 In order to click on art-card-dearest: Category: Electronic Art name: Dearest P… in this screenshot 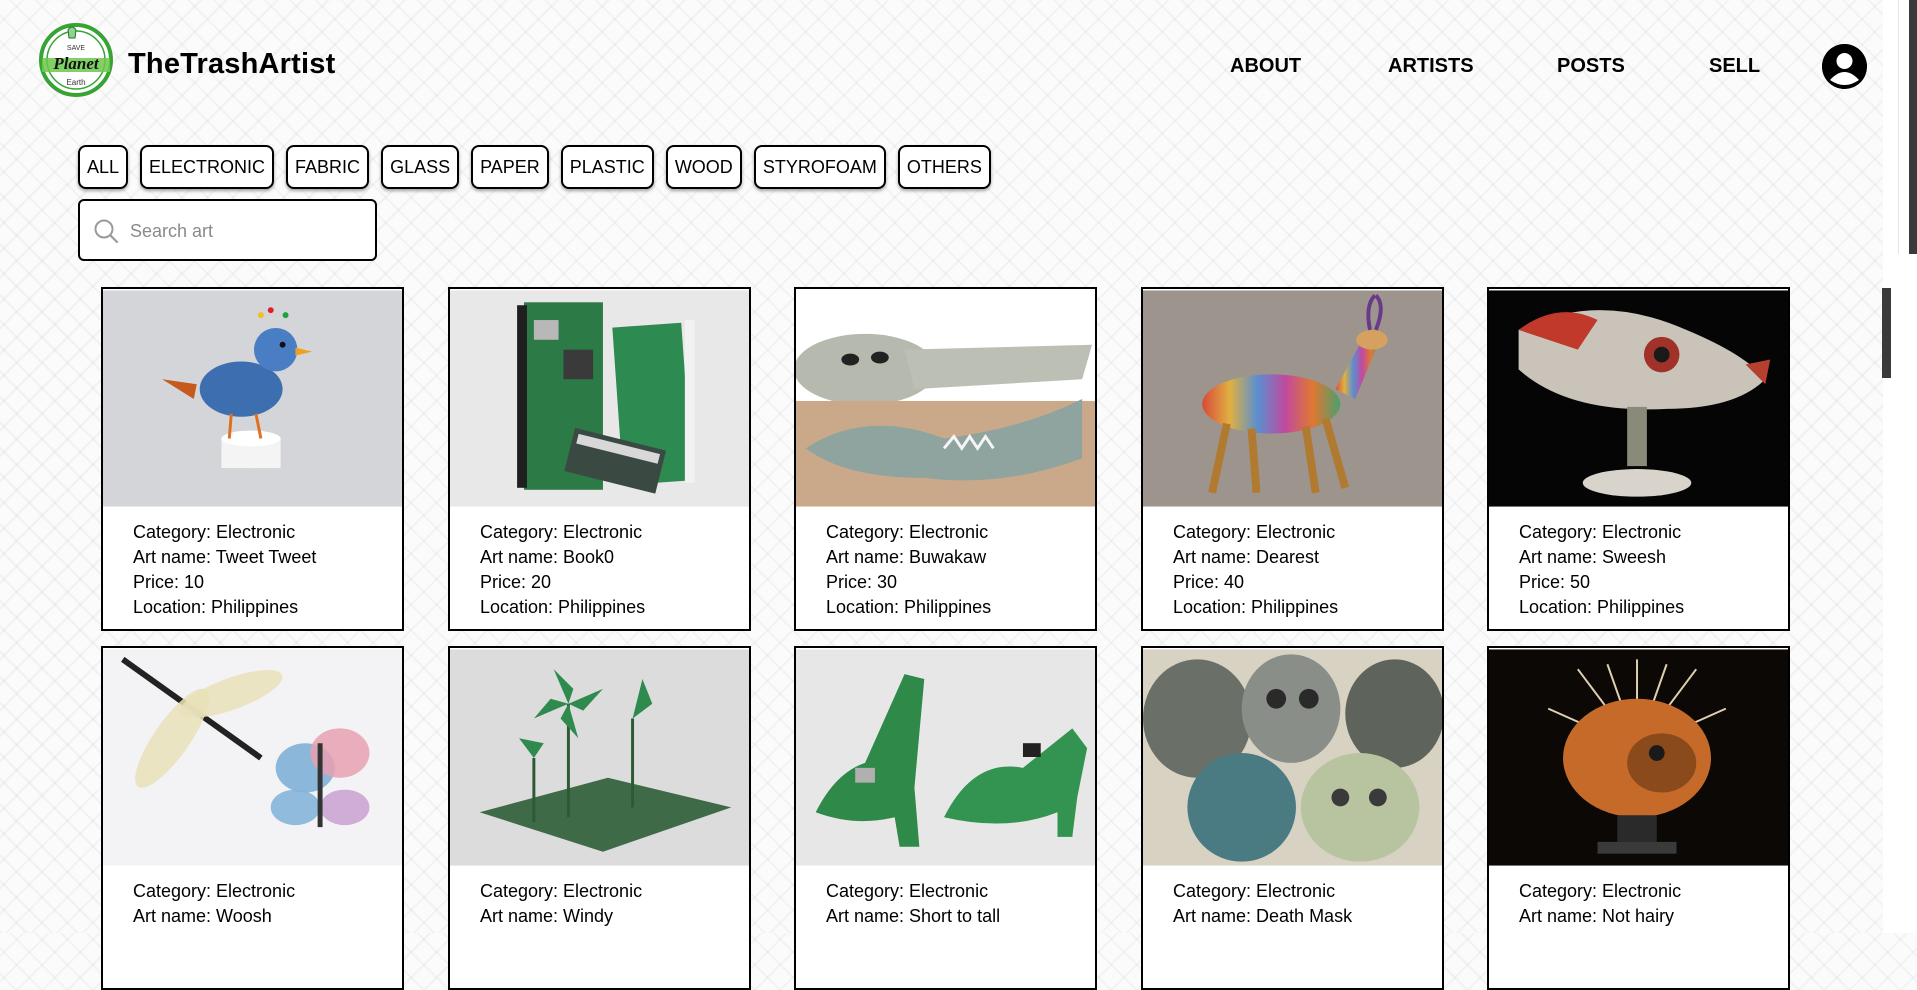, I will do `click(1292, 459)`.